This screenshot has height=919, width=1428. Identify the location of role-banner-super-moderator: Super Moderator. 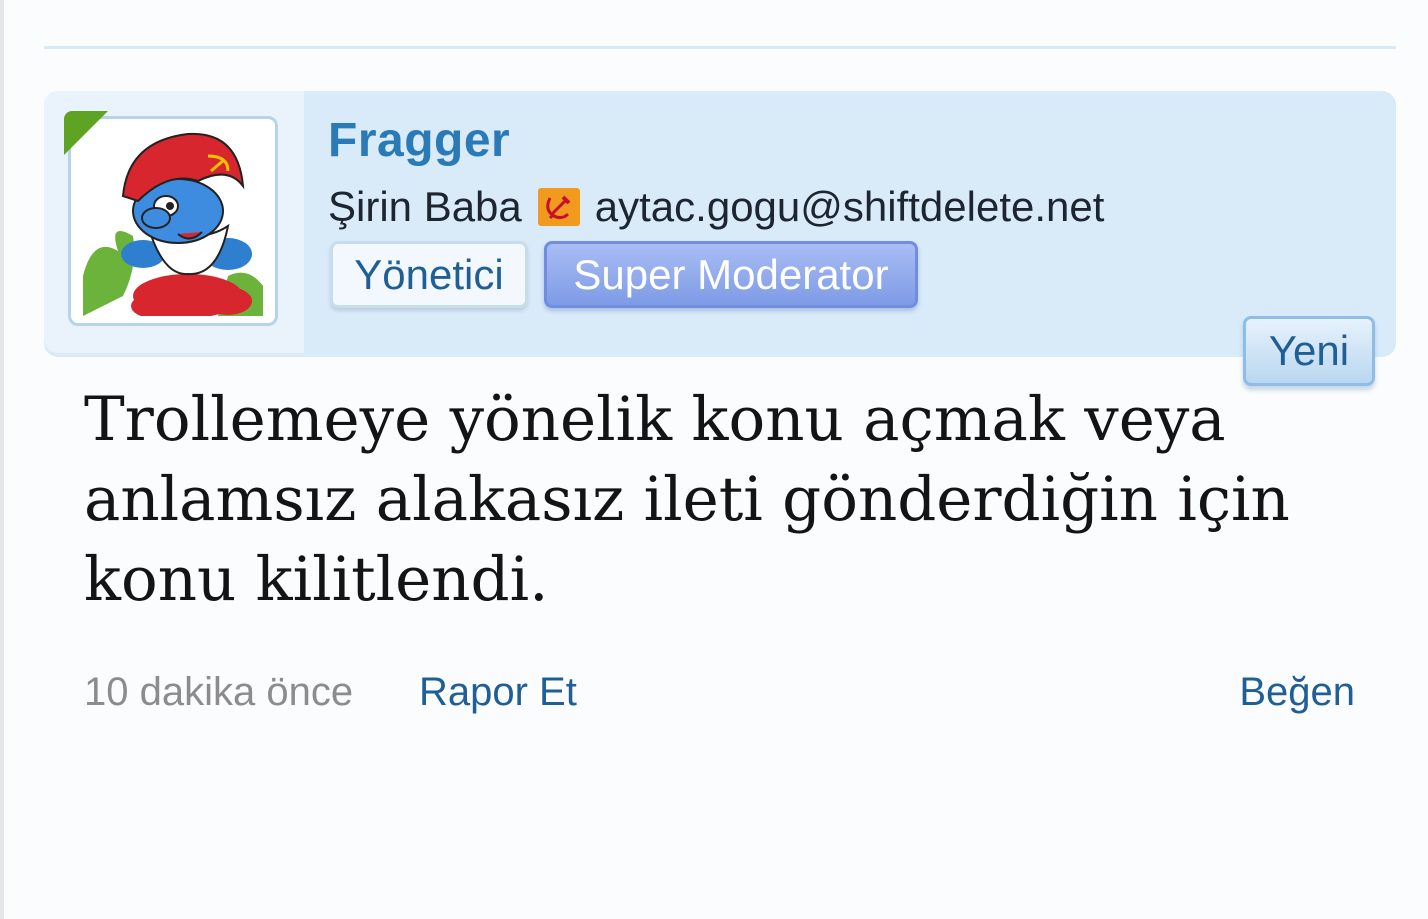
(731, 274).